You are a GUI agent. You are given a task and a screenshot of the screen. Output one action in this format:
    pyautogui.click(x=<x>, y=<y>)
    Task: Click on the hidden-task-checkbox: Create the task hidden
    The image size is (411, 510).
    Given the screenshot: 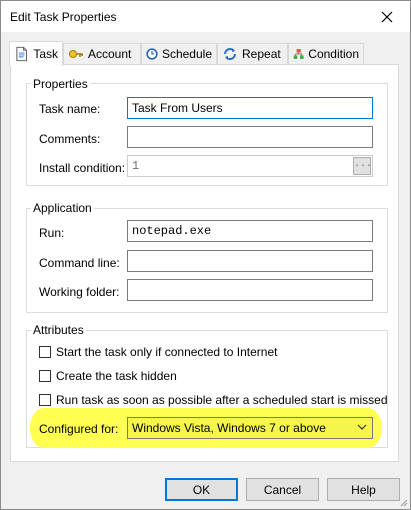 What is the action you would take?
    pyautogui.click(x=108, y=376)
    